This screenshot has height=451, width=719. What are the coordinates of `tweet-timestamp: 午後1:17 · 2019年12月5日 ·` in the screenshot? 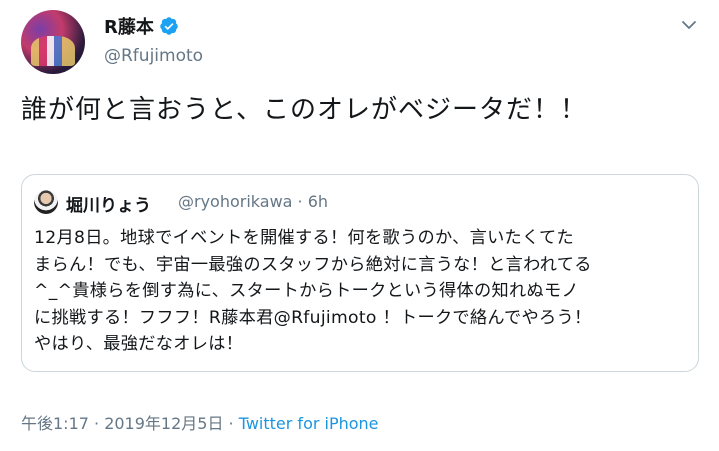 It's located at (130, 423).